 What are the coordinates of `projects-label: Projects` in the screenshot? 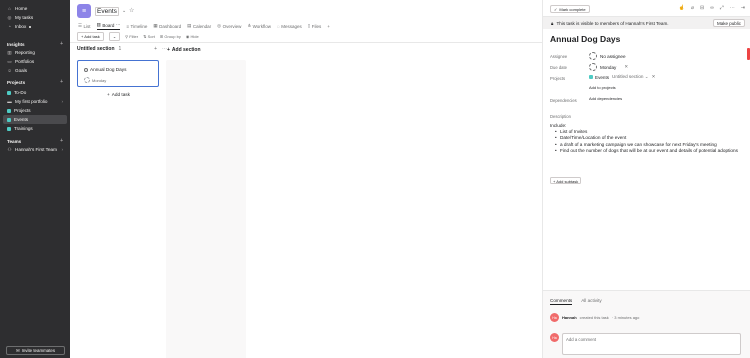 It's located at (558, 78).